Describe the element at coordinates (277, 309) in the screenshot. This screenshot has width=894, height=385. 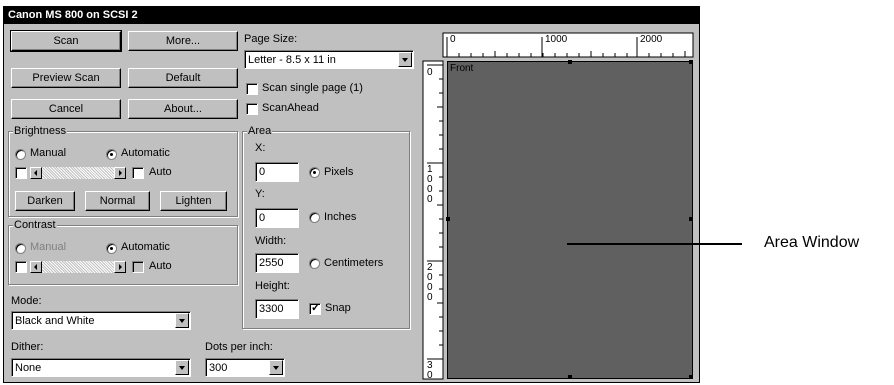
I see `height-field: 3300` at that location.